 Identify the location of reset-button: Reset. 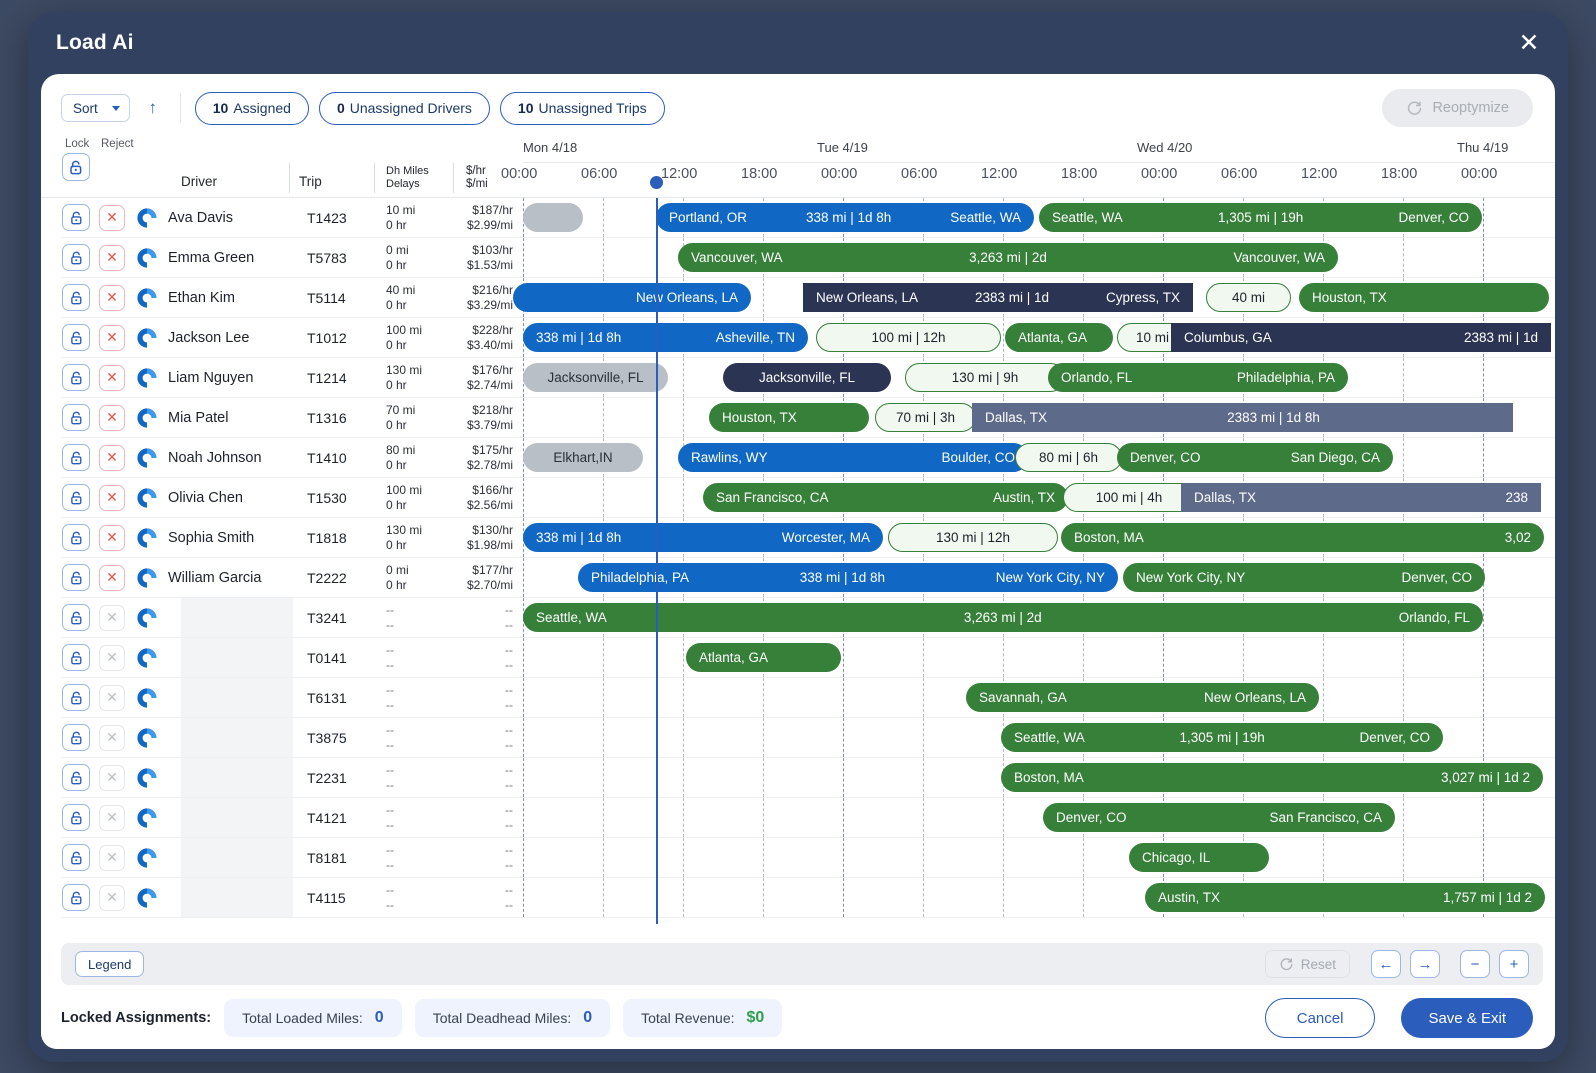
(1307, 964).